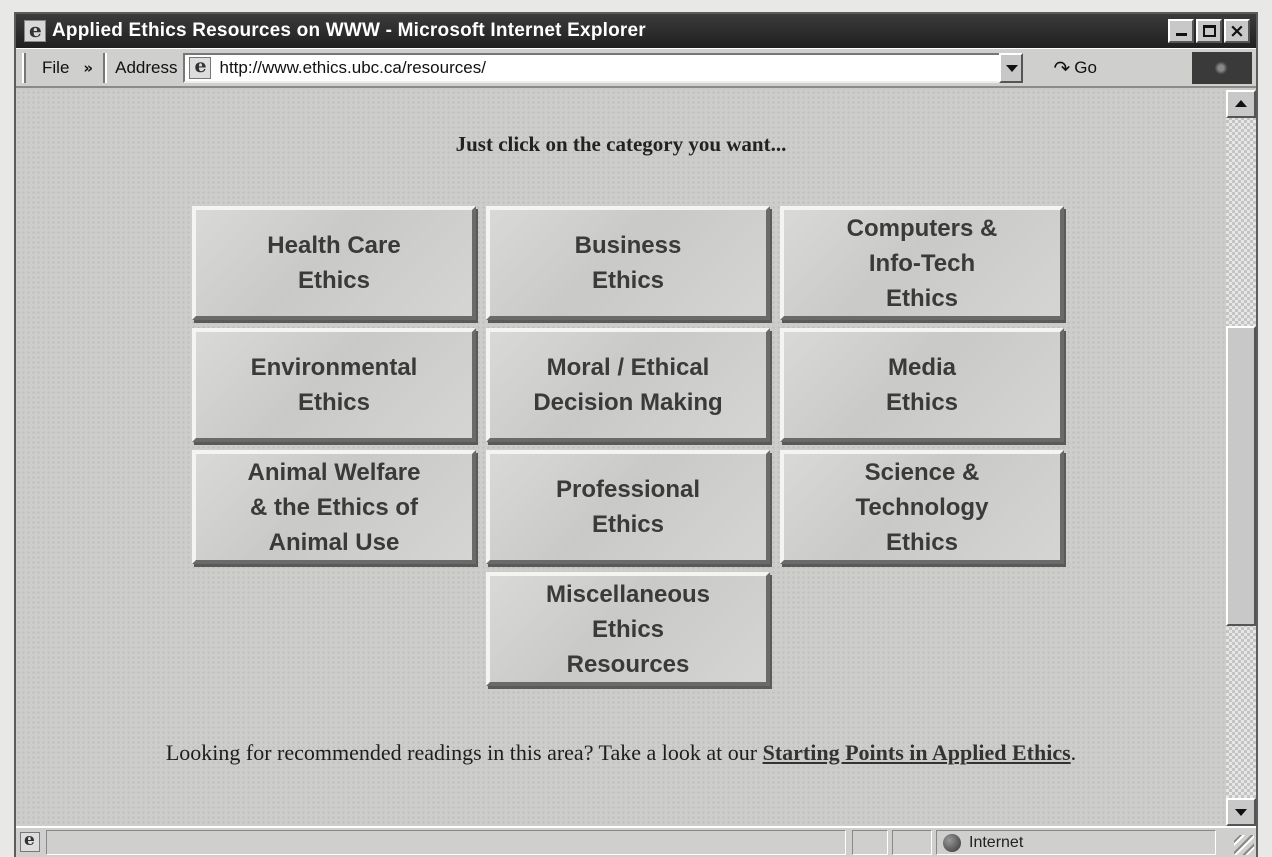 The height and width of the screenshot is (857, 1272). What do you see at coordinates (1222, 68) in the screenshot?
I see `ie-throbber-logo` at bounding box center [1222, 68].